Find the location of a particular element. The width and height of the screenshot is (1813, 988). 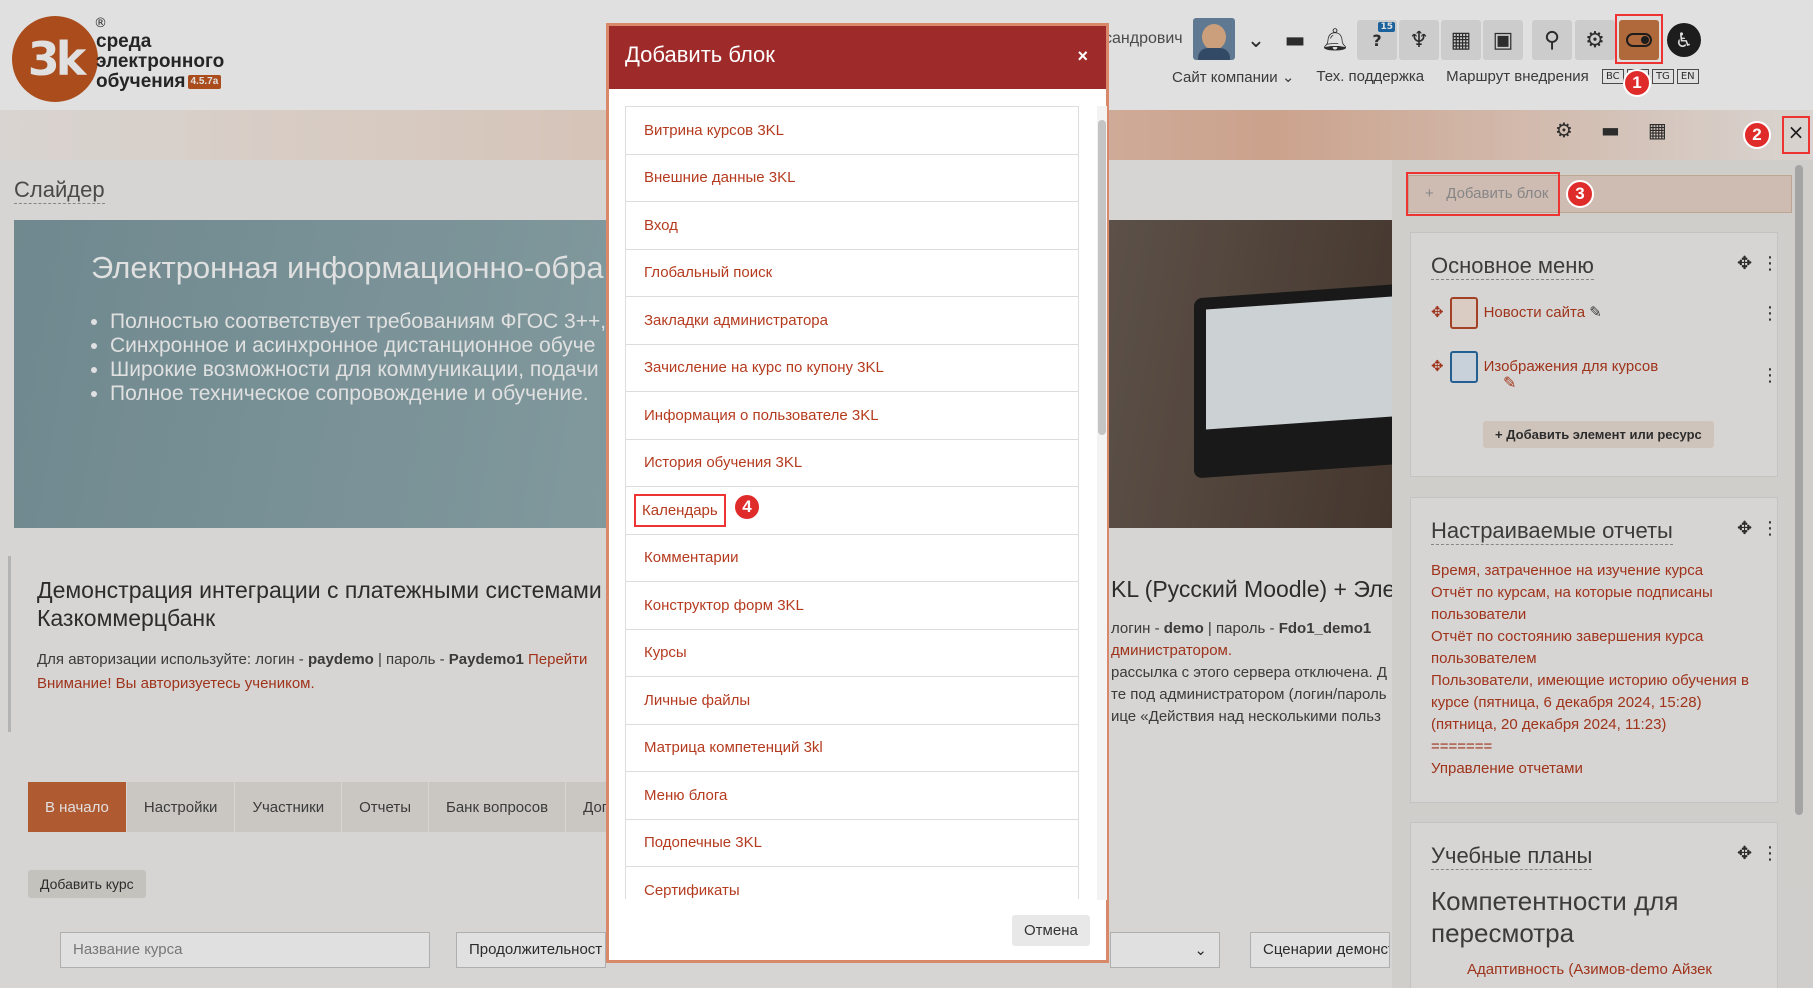

block-item: Вход is located at coordinates (852, 226).